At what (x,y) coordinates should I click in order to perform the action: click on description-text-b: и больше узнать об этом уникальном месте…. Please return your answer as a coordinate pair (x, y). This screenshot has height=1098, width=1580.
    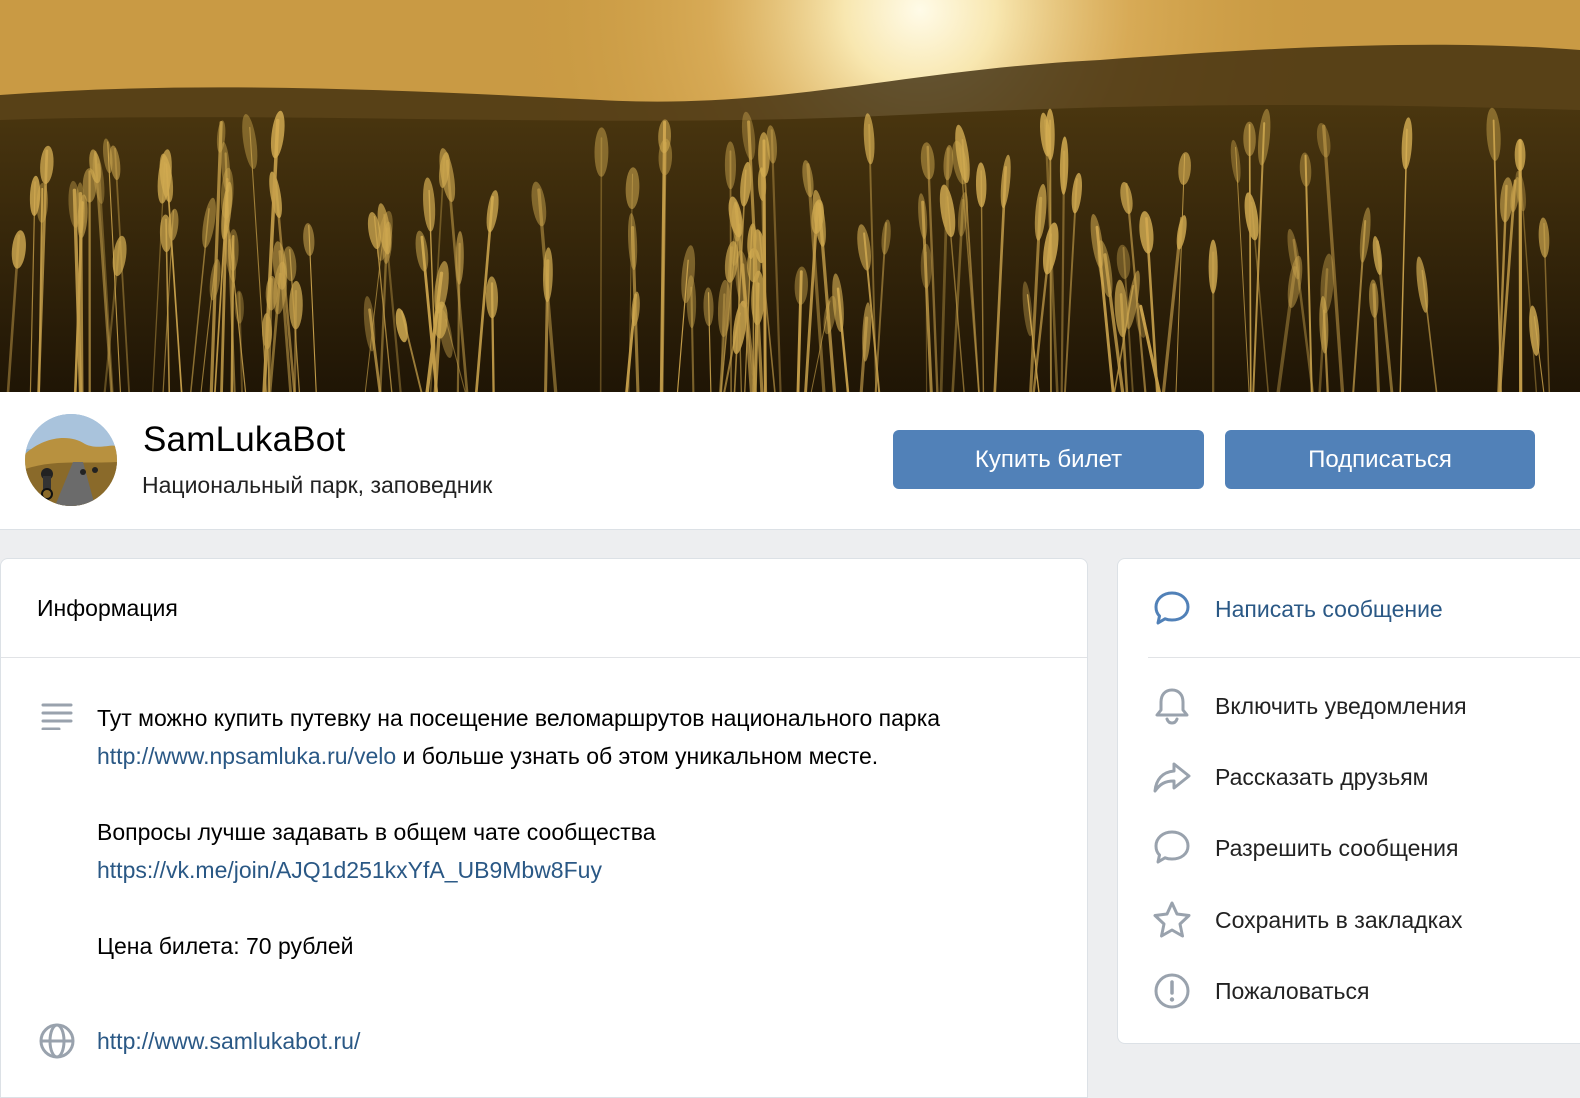
    Looking at the image, I should click on (637, 756).